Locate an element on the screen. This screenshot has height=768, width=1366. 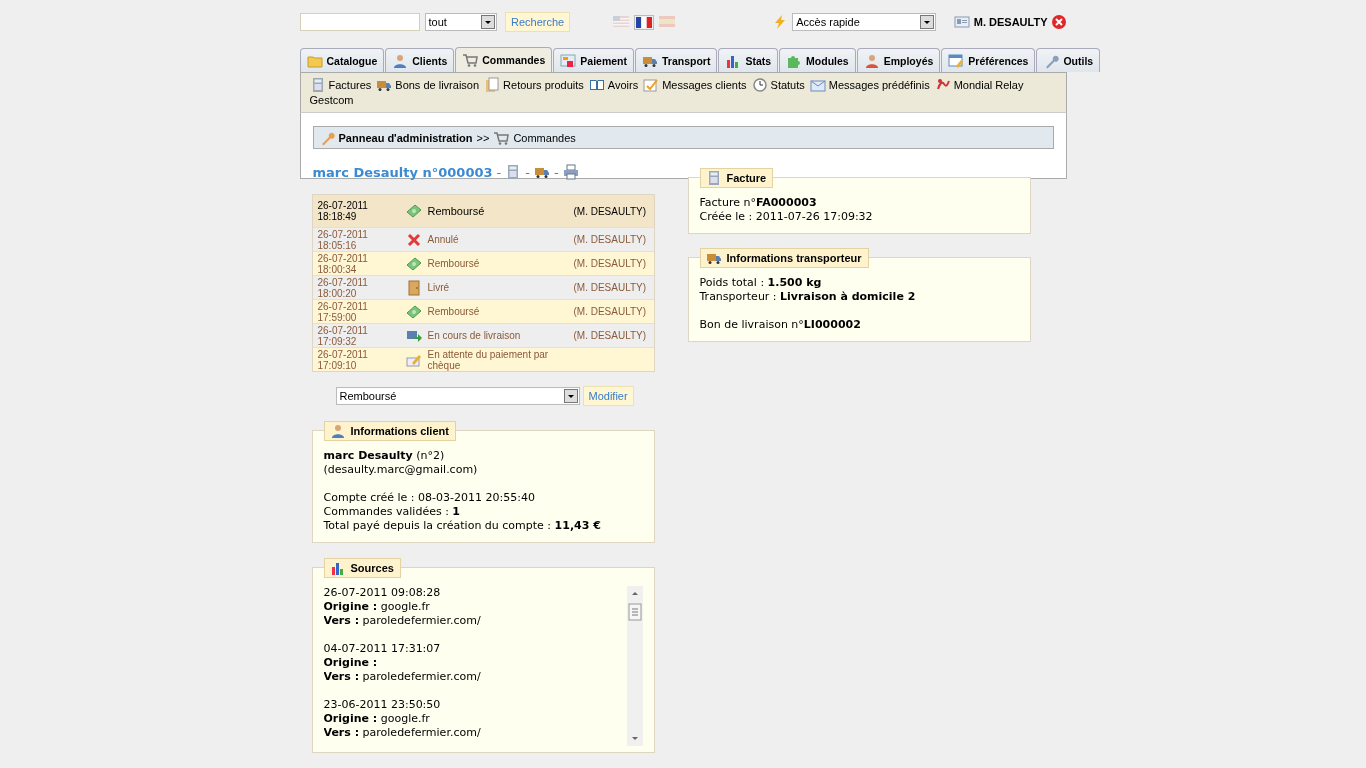
france-flag-icon is located at coordinates (644, 22).